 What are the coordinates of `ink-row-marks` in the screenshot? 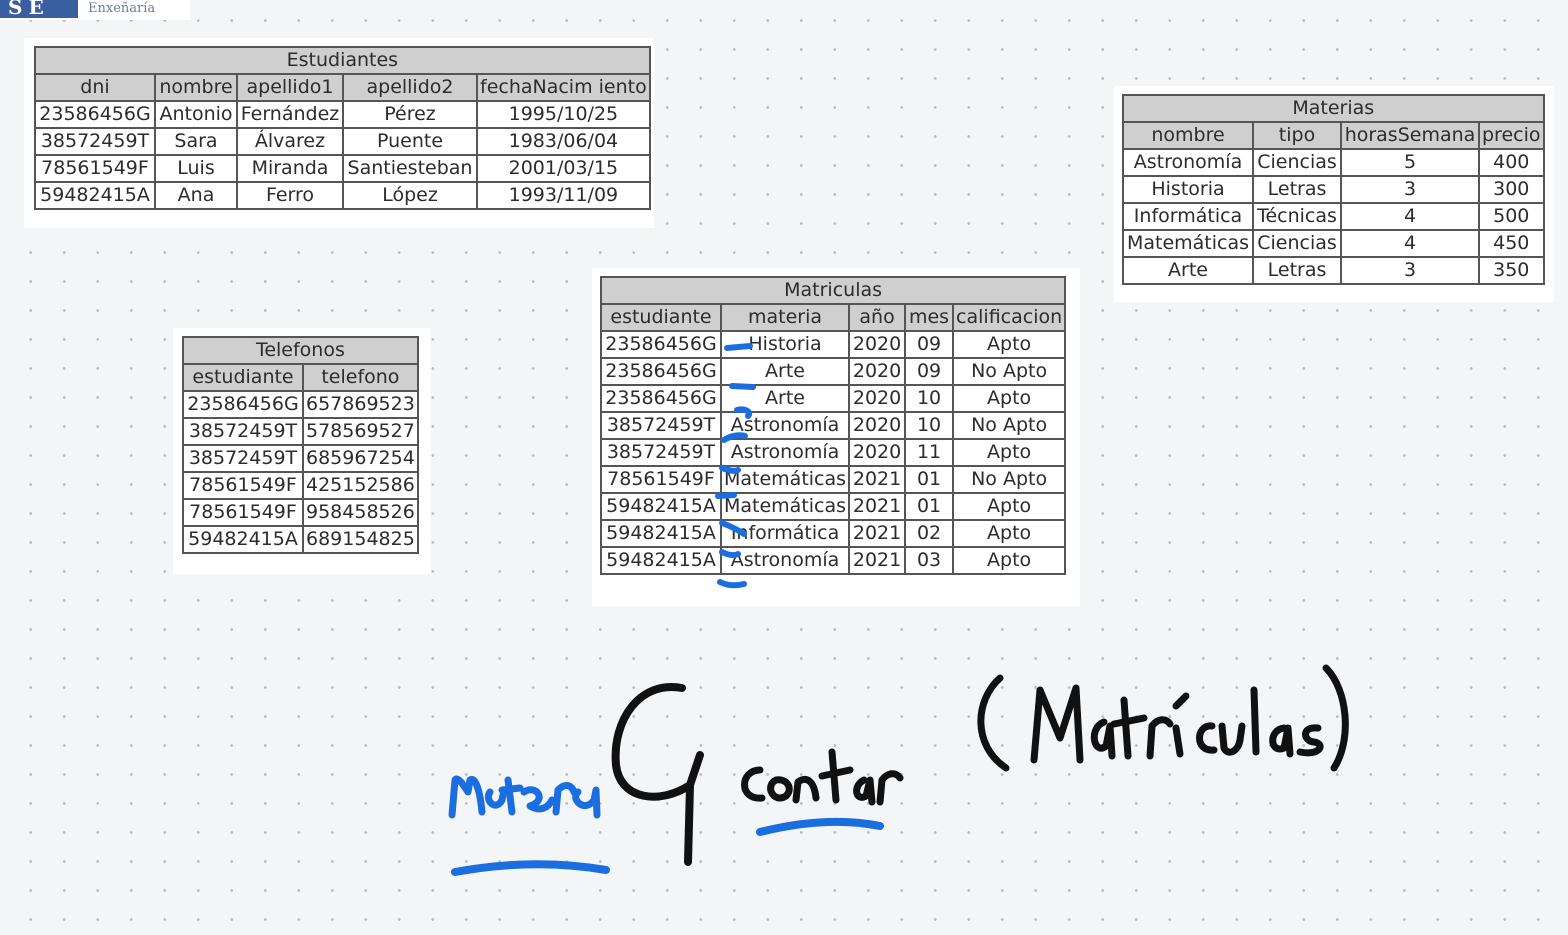 It's located at (735, 466).